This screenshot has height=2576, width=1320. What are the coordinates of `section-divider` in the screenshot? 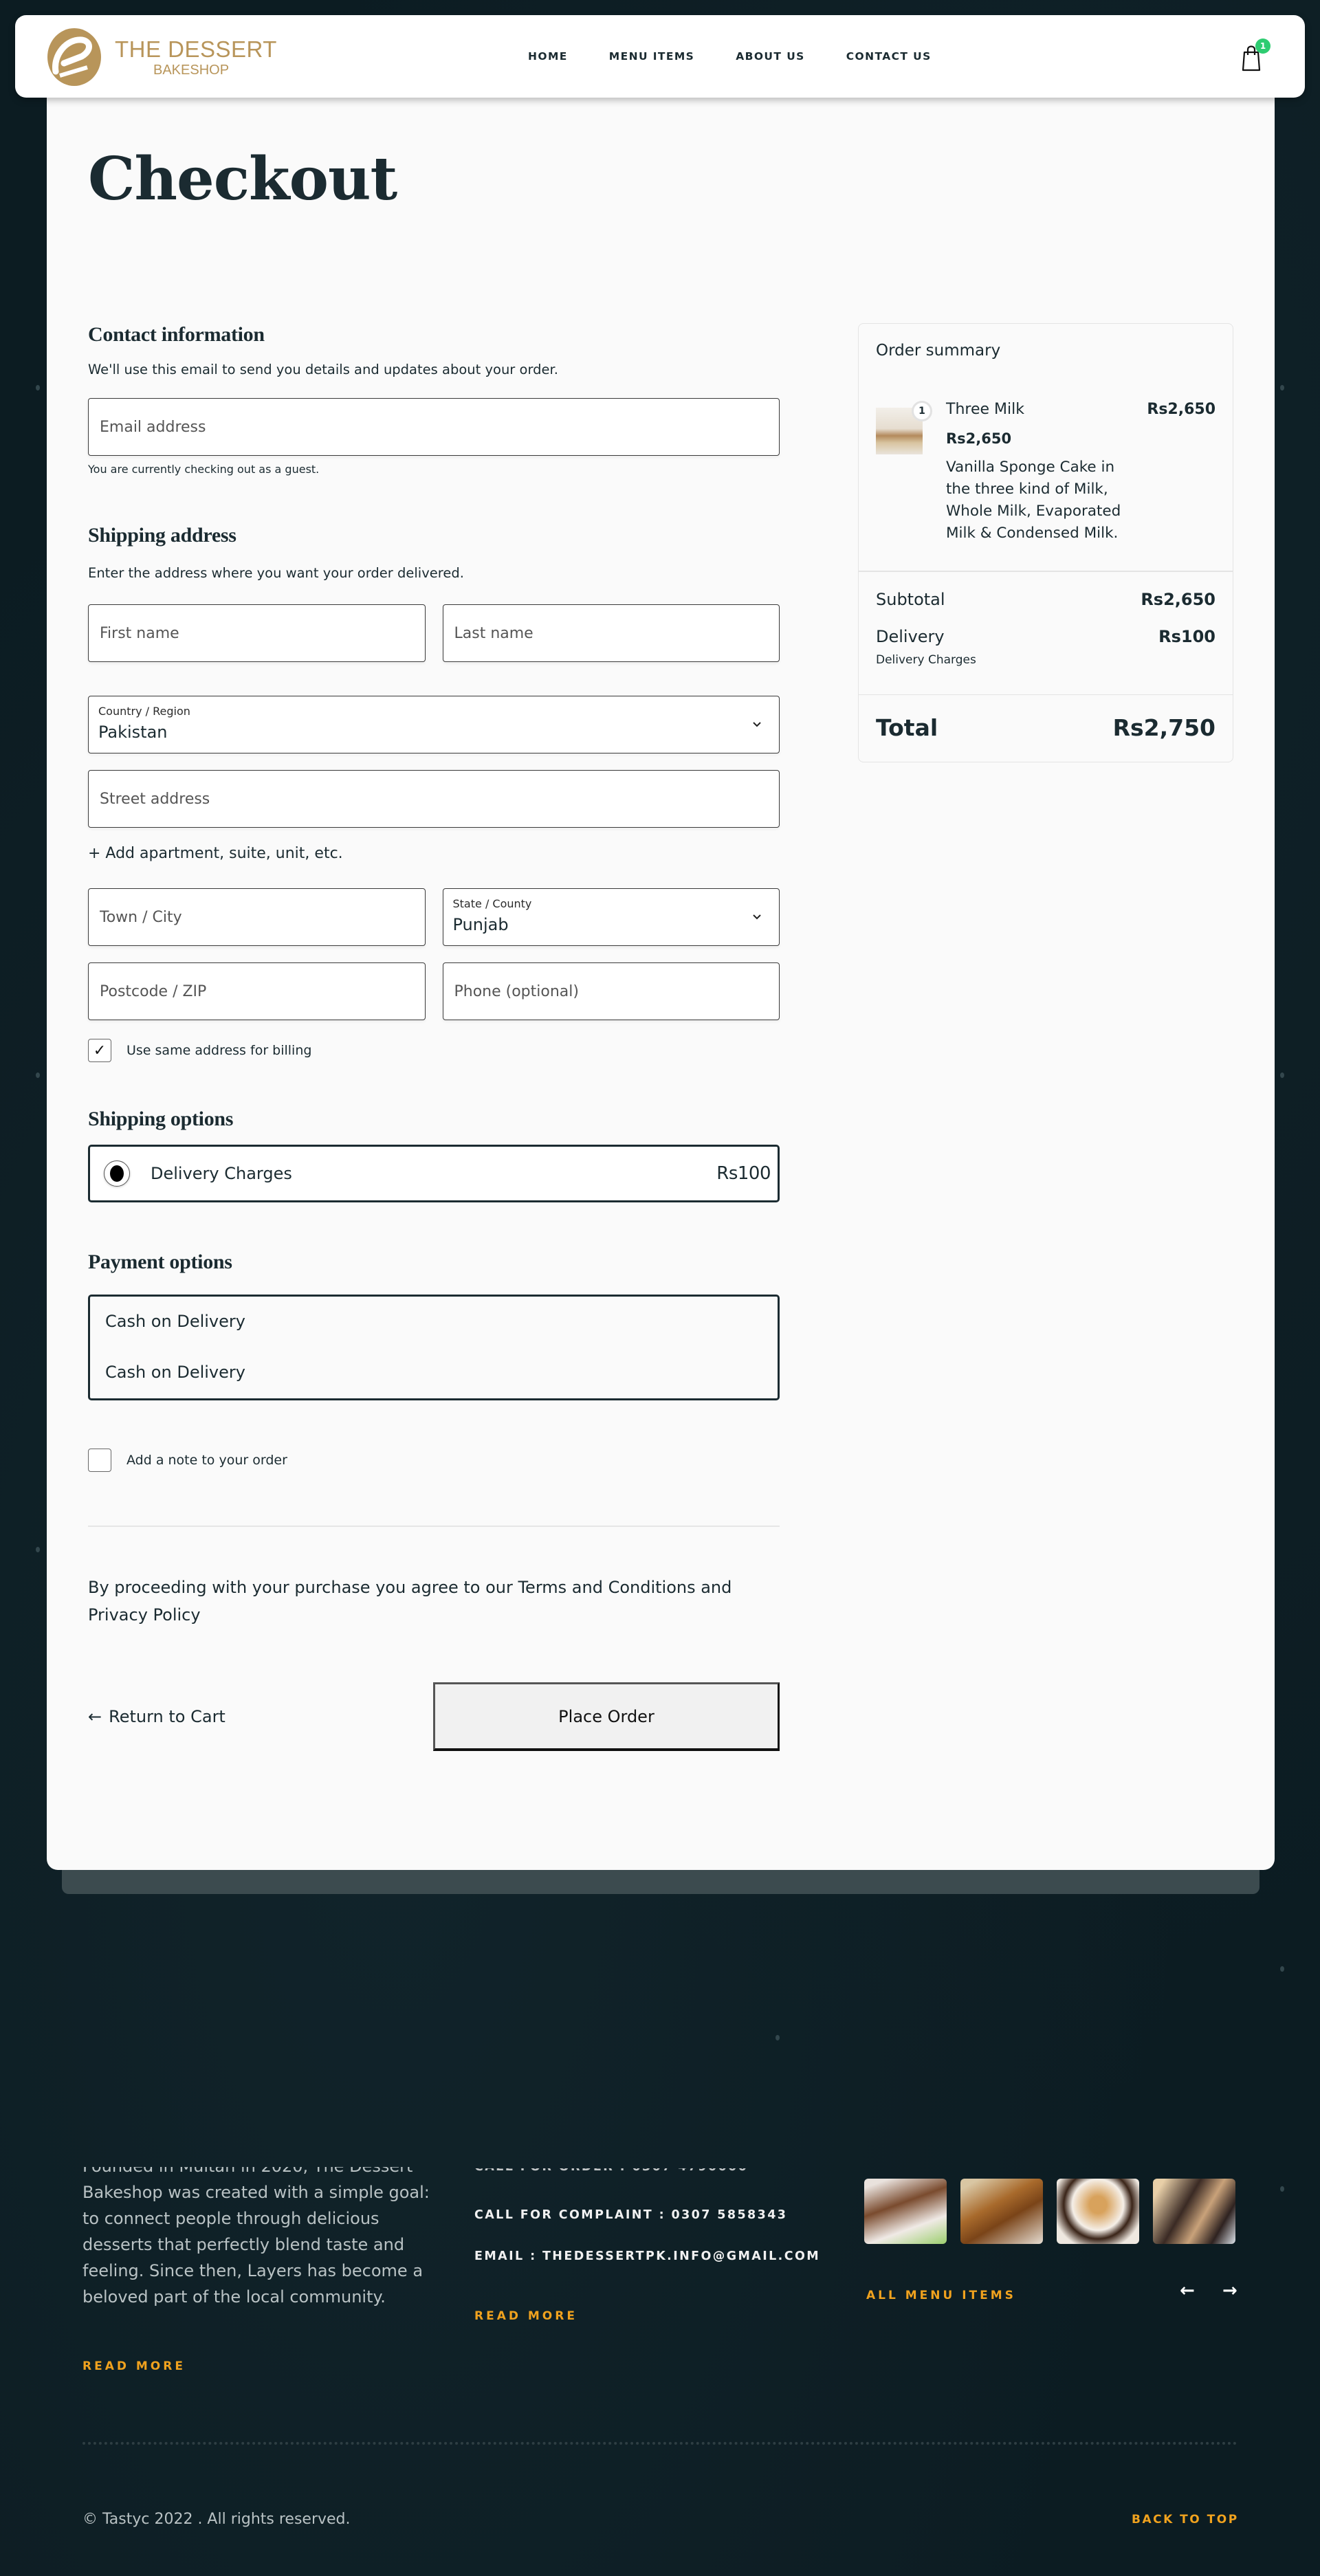 It's located at (434, 1526).